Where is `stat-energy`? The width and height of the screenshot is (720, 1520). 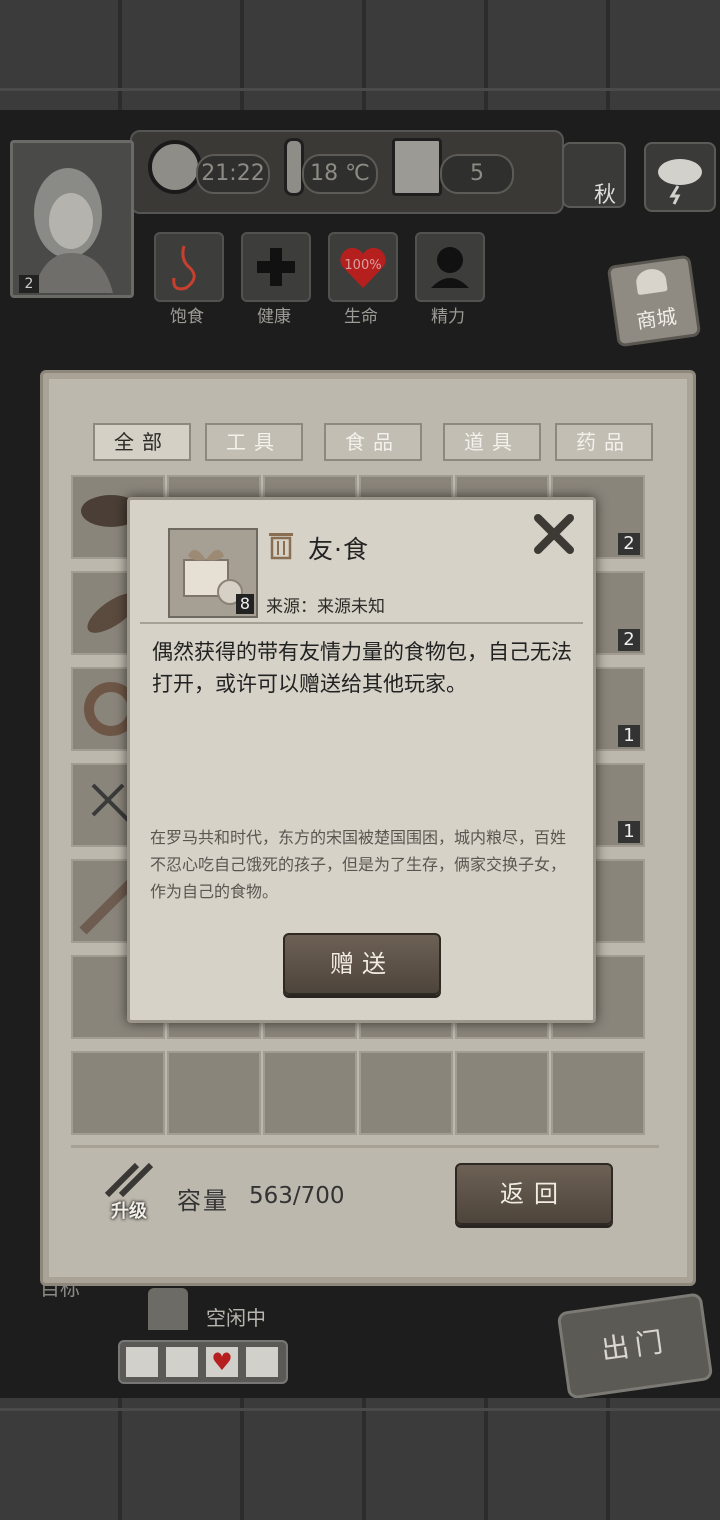 stat-energy is located at coordinates (450, 267).